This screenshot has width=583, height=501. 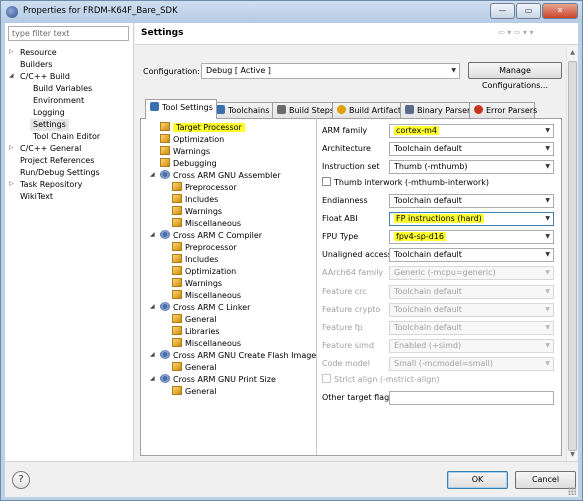 I want to click on nav-item-project-references: Project References, so click(x=57, y=161).